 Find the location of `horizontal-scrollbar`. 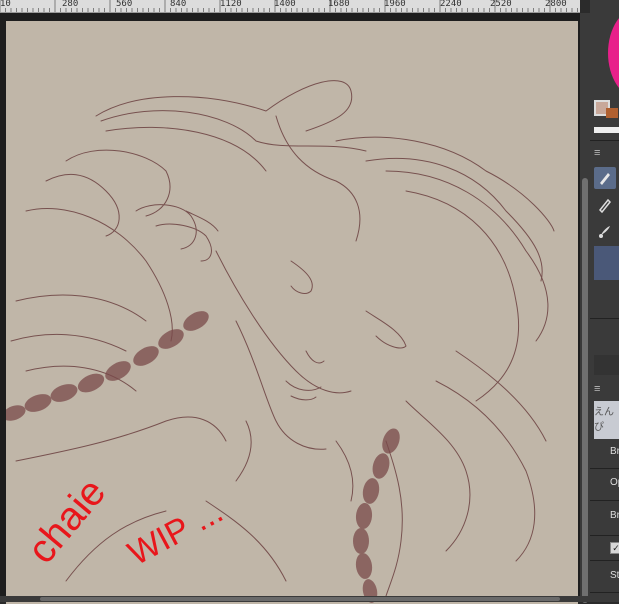

horizontal-scrollbar is located at coordinates (295, 599).